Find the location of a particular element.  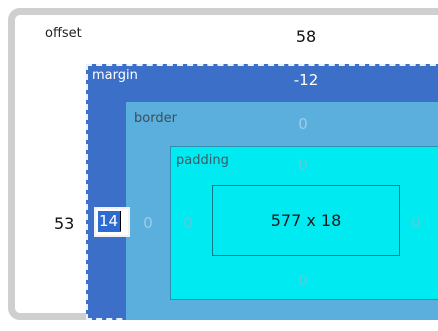

offset-label: offset is located at coordinates (63, 33).